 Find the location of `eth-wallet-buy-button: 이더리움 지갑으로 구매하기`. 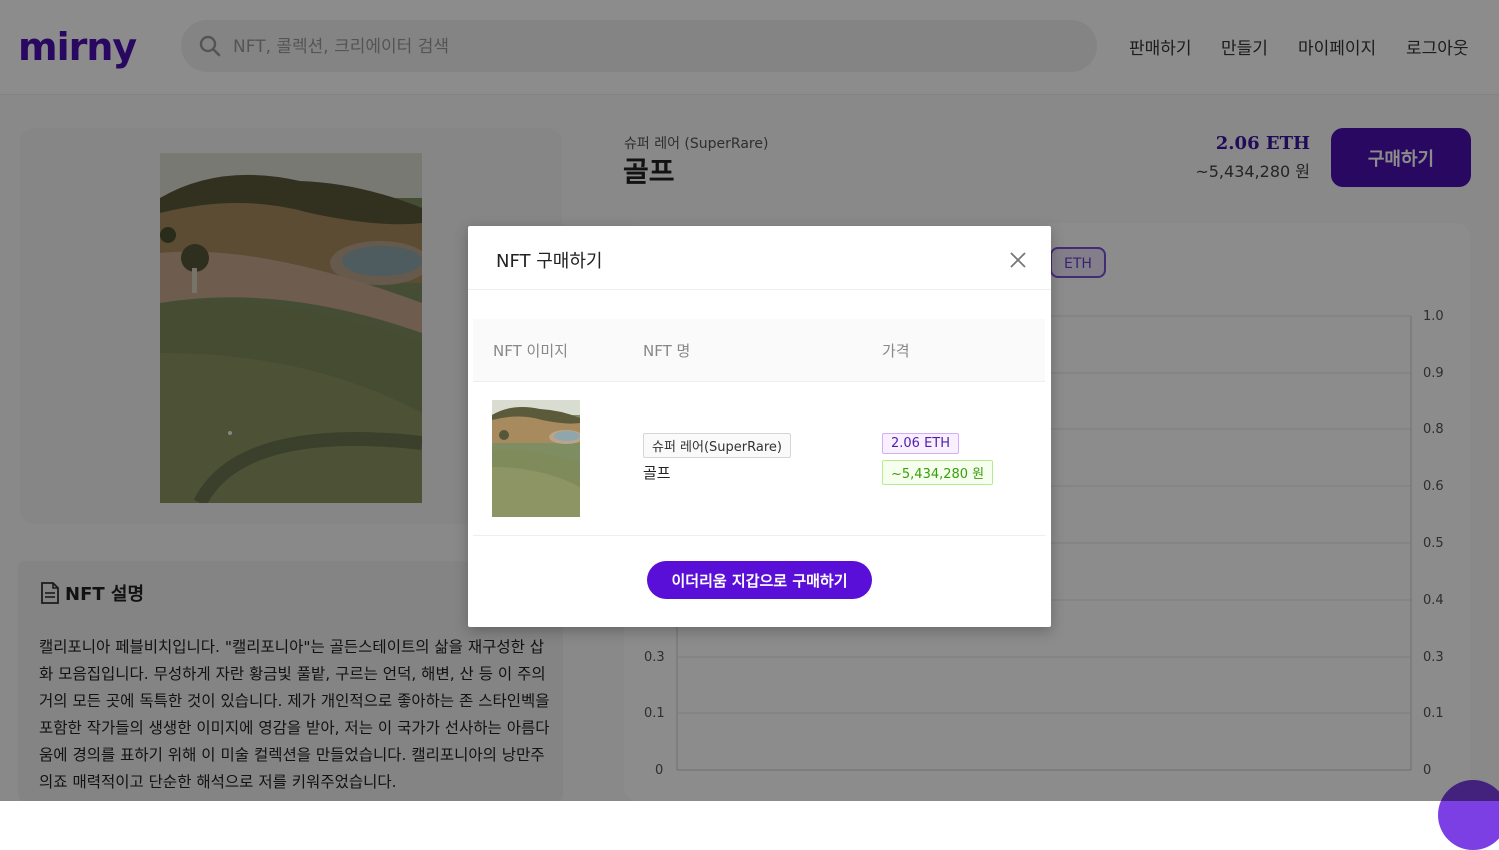

eth-wallet-buy-button: 이더리움 지갑으로 구매하기 is located at coordinates (759, 580).